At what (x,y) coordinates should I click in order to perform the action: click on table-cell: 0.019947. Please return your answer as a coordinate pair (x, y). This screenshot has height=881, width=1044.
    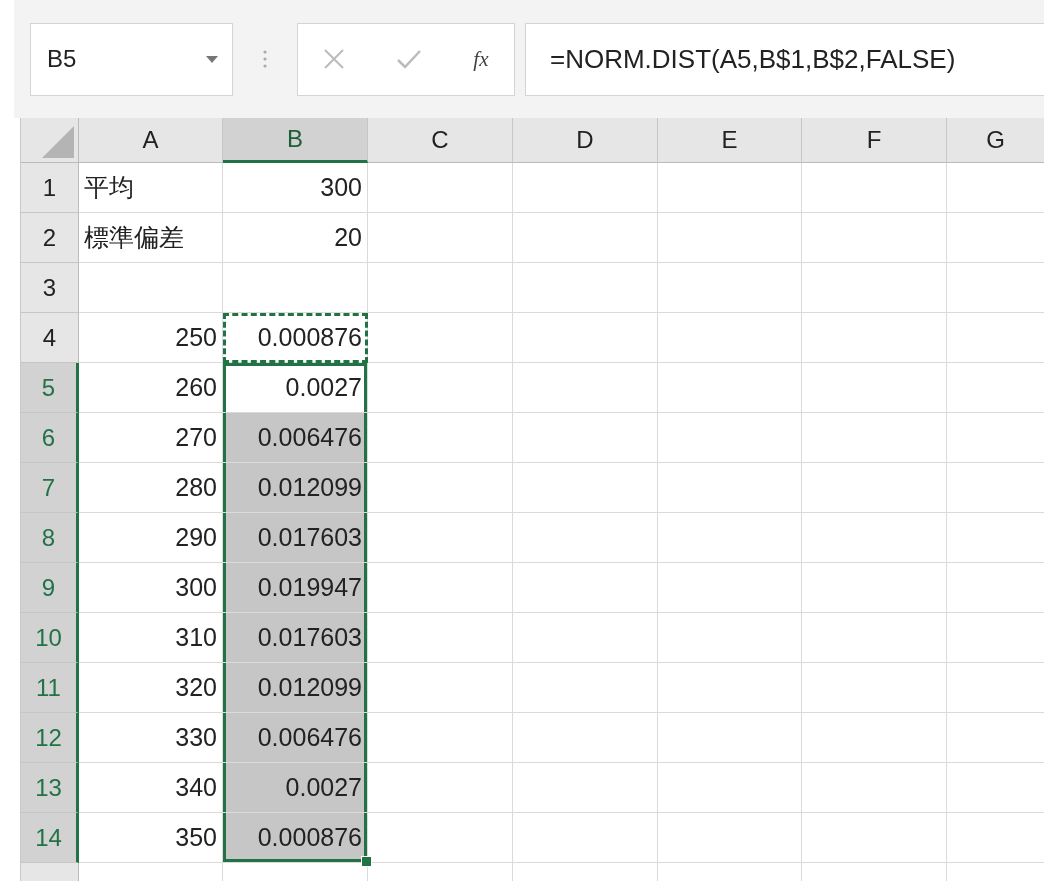
    Looking at the image, I should click on (295, 588).